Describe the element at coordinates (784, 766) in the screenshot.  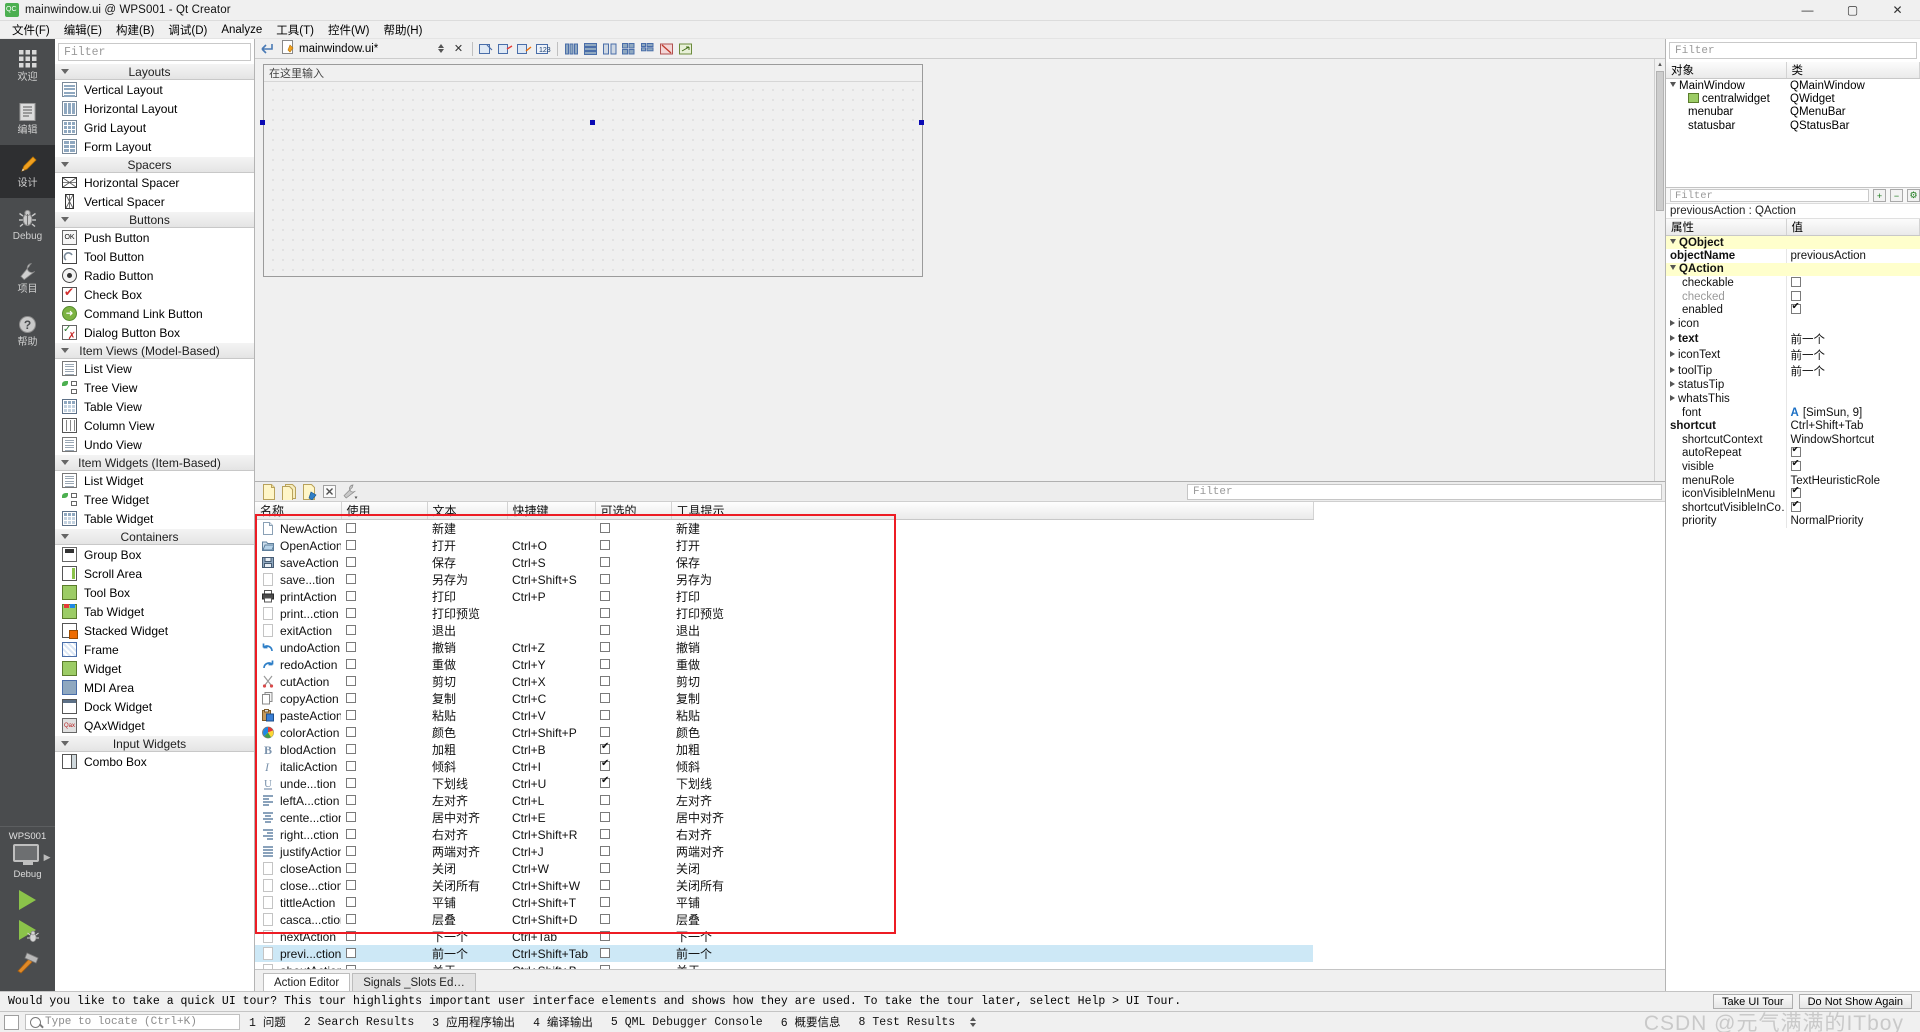
I see `table-row: IitalicAction倾斜Ctrl+I倾斜` at that location.